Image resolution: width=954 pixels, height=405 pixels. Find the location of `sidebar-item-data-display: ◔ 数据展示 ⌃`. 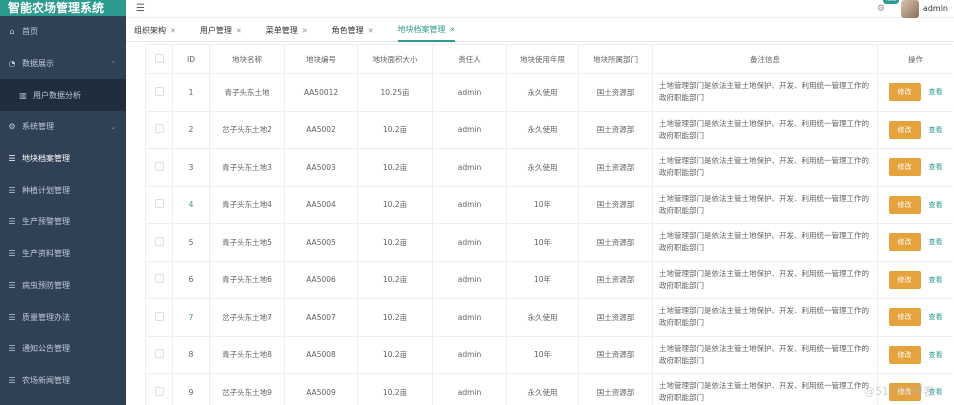

sidebar-item-data-display: ◔ 数据展示 ⌃ is located at coordinates (63, 64).